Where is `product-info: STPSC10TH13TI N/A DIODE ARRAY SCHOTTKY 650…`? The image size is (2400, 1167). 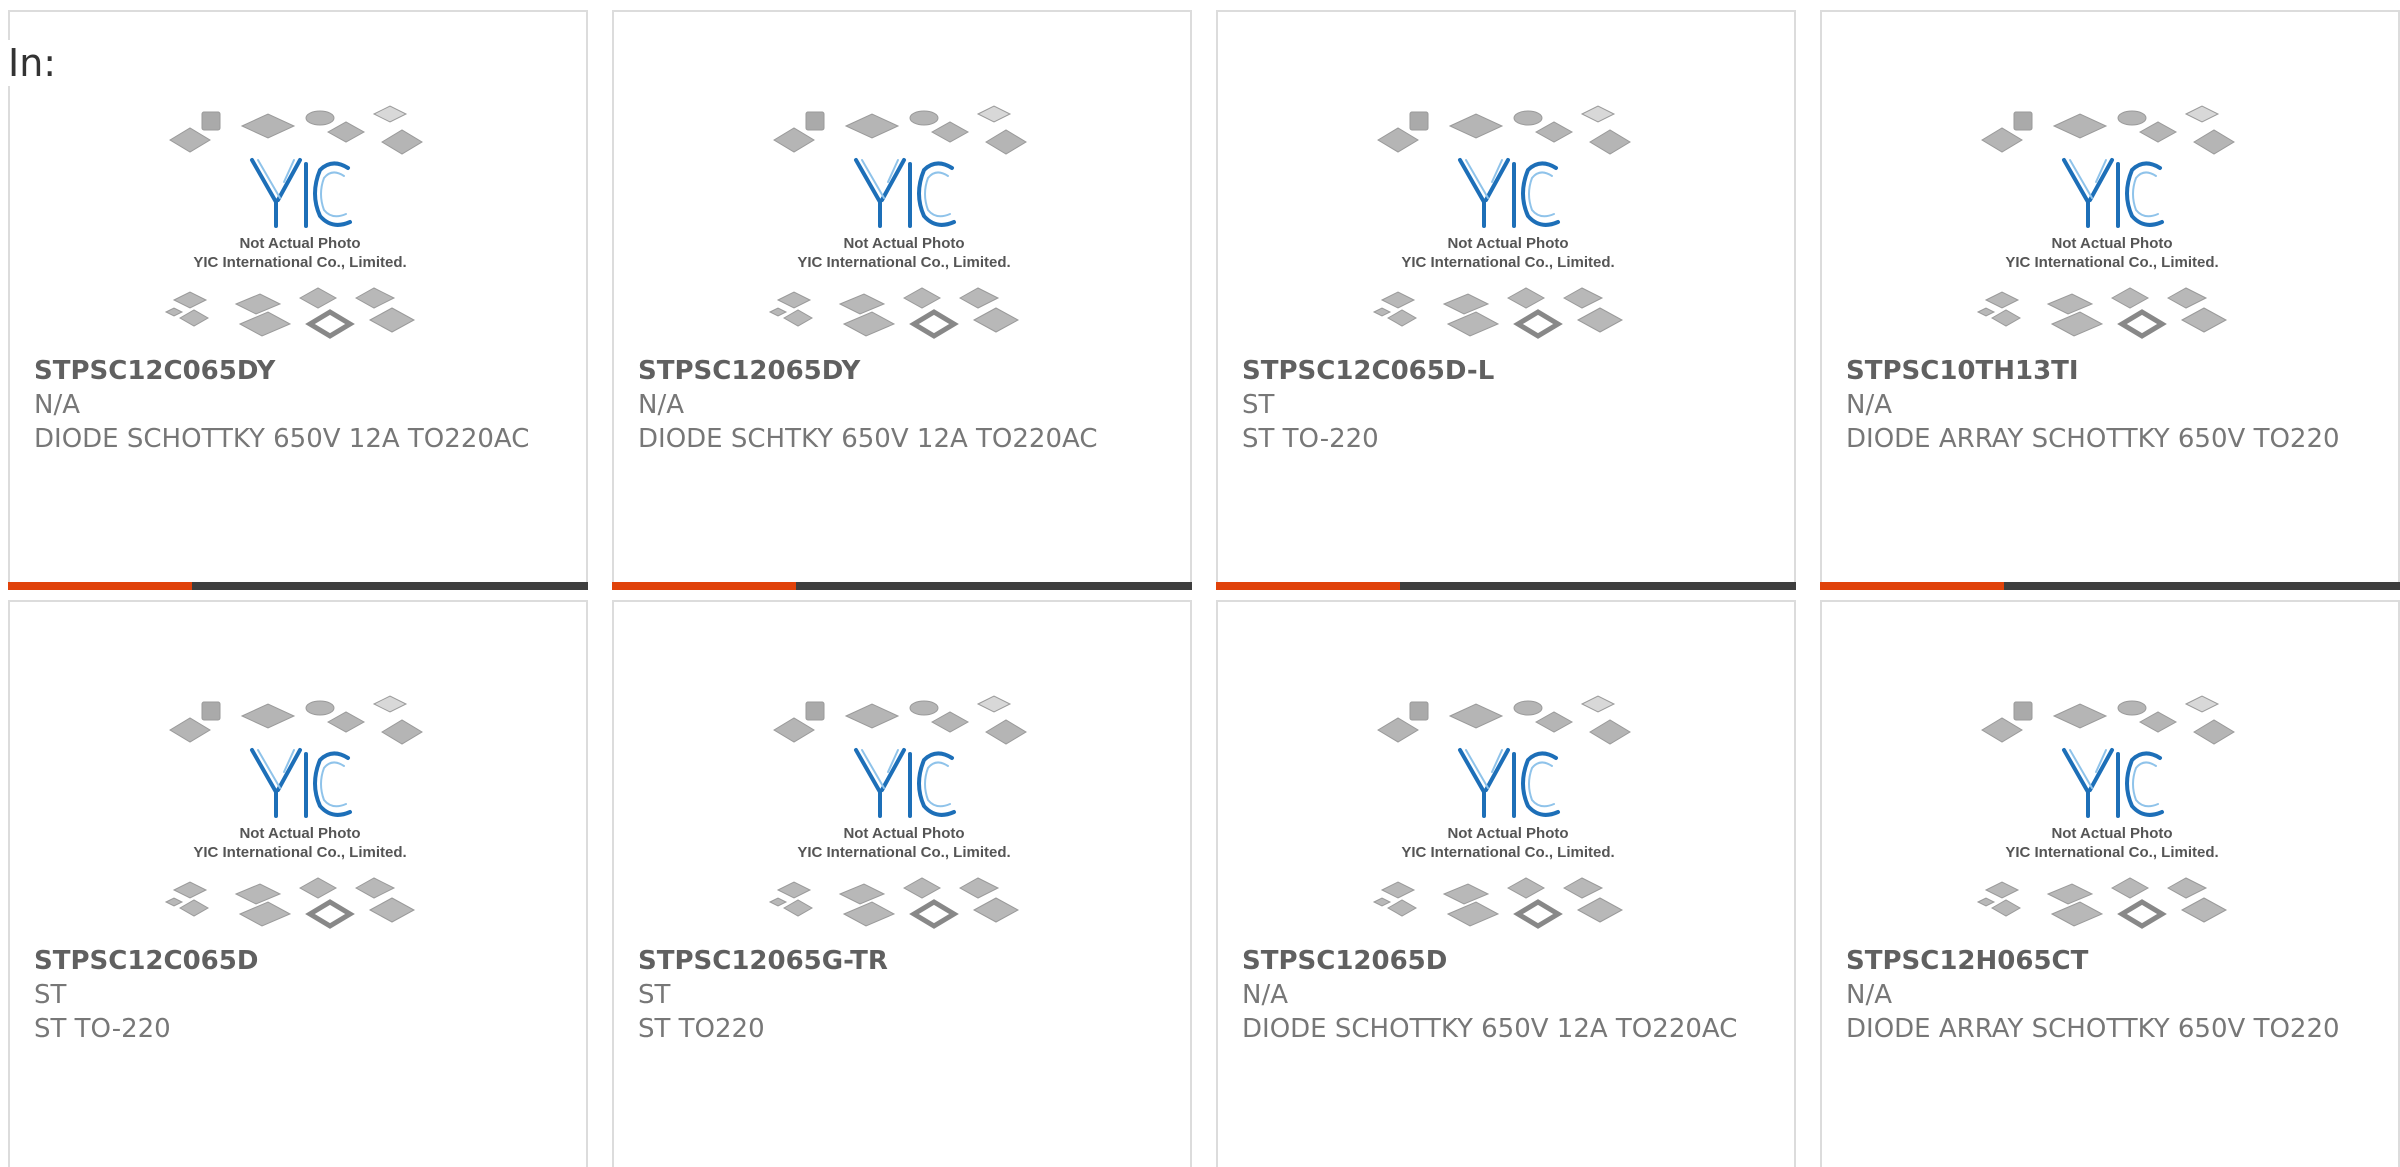 product-info: STPSC10TH13TI N/A DIODE ARRAY SCHOTTKY 650… is located at coordinates (2112, 405).